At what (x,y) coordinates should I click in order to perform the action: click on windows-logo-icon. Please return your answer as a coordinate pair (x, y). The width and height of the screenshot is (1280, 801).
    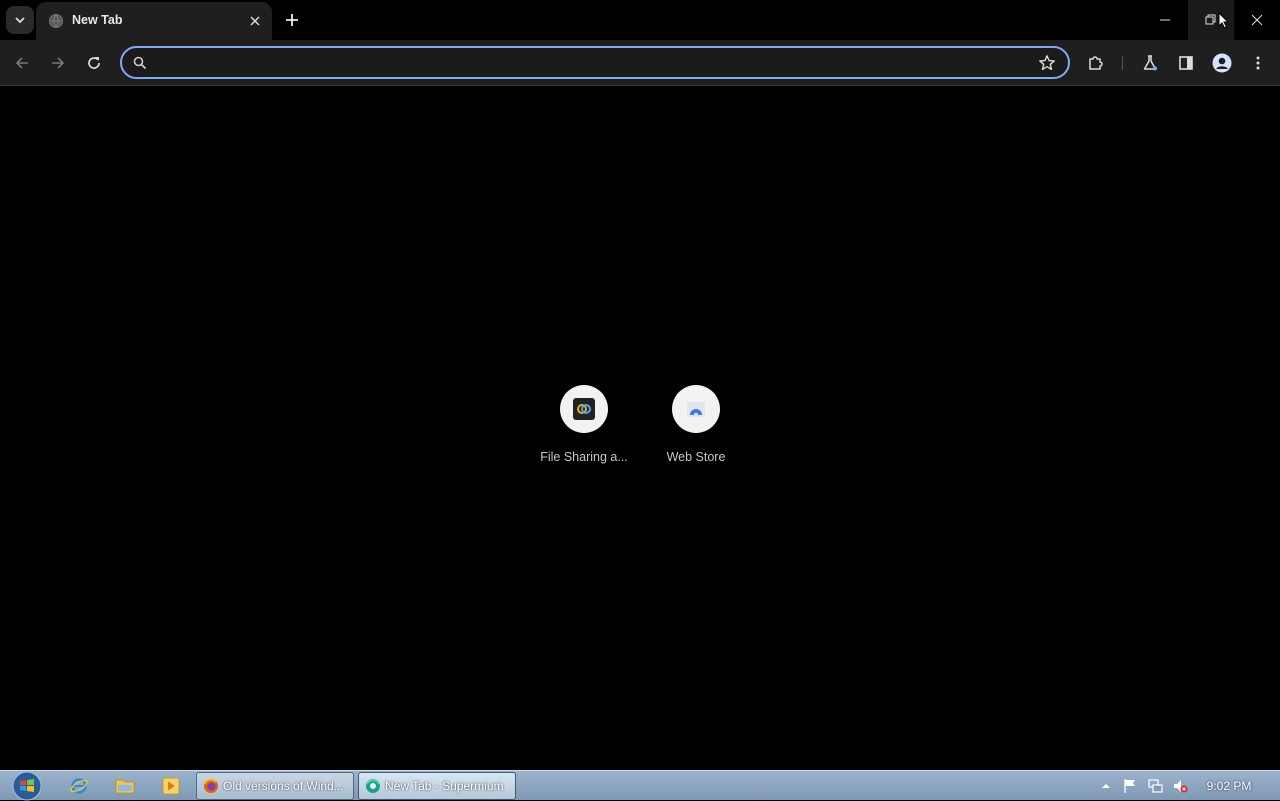
    Looking at the image, I should click on (27, 786).